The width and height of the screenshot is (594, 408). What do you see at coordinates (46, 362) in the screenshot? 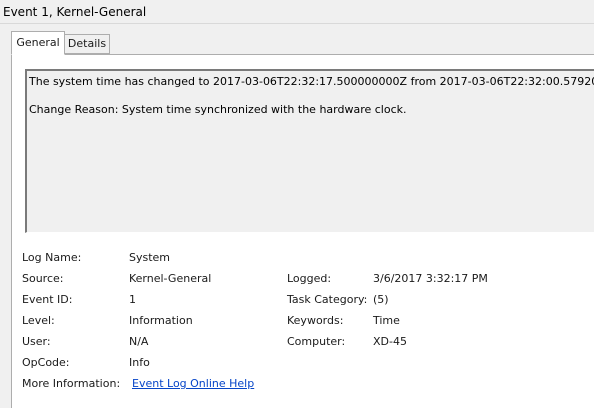
I see `opcode-label: OpCode:` at bounding box center [46, 362].